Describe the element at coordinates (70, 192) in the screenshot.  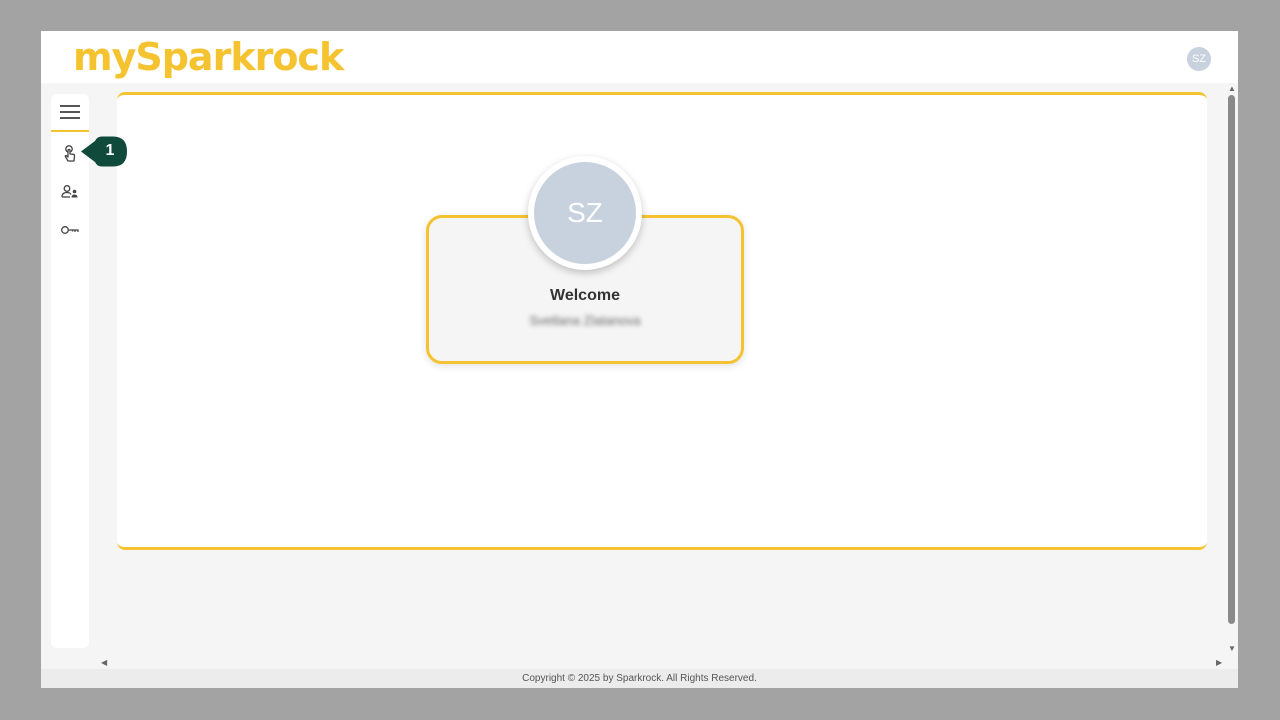
I see `user-manage-icon` at that location.